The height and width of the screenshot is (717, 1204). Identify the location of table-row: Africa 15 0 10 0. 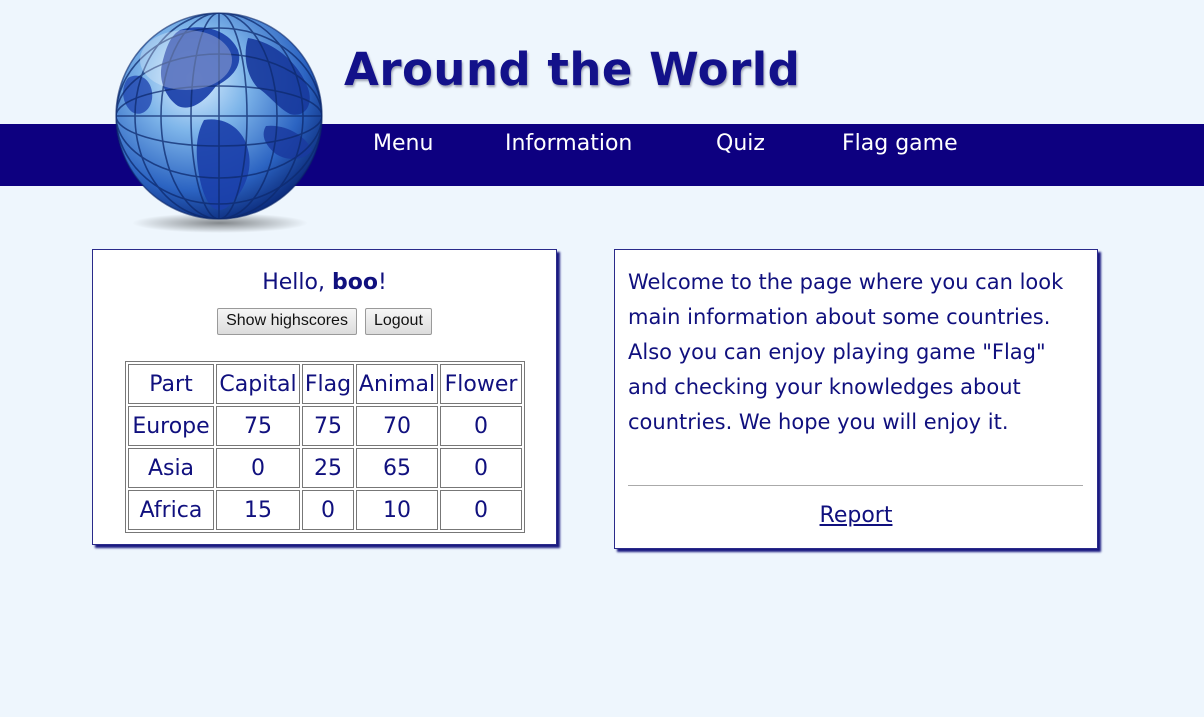
(325, 510).